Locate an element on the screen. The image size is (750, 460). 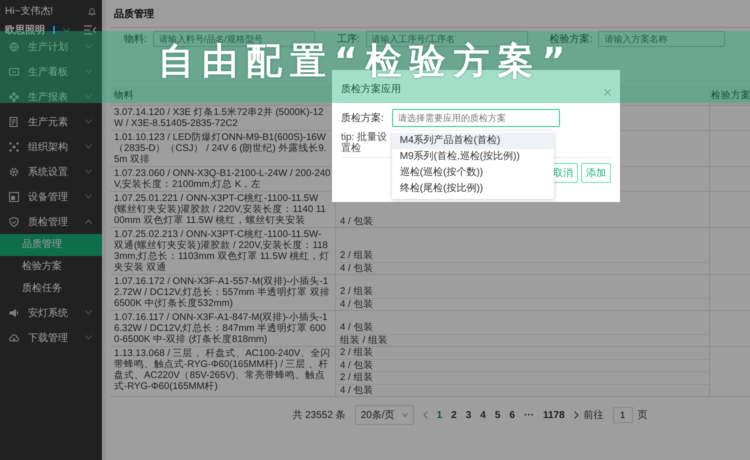
filter-label: 物料: is located at coordinates (135, 39).